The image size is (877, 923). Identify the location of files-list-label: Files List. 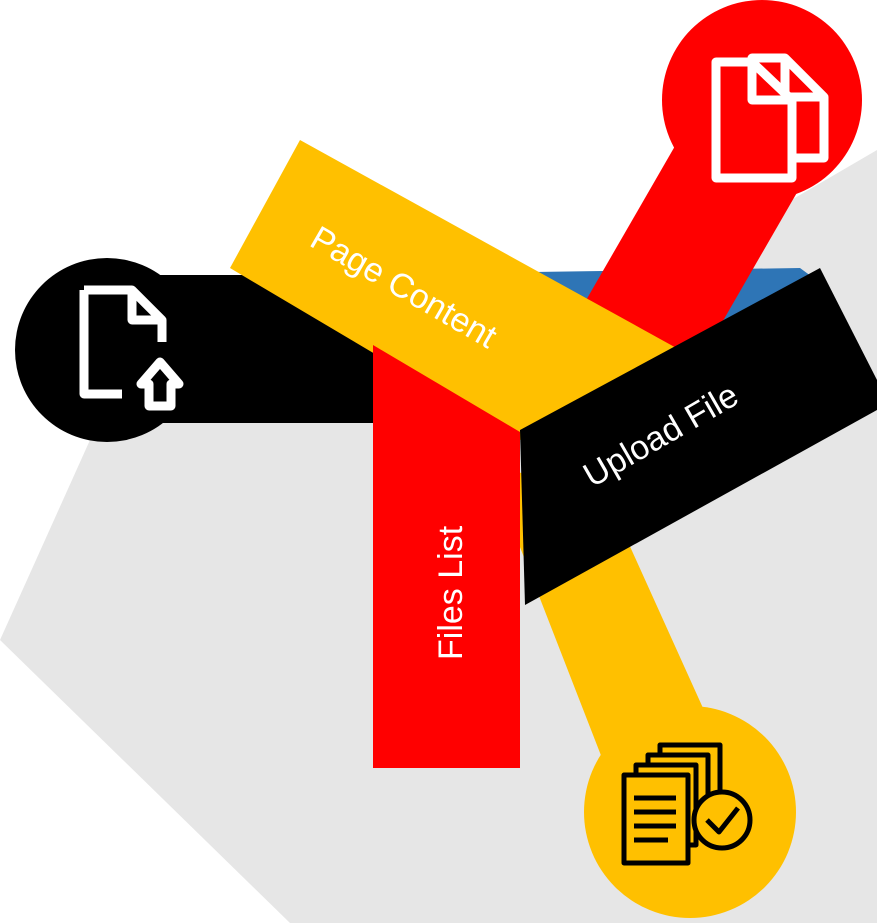
(451, 592).